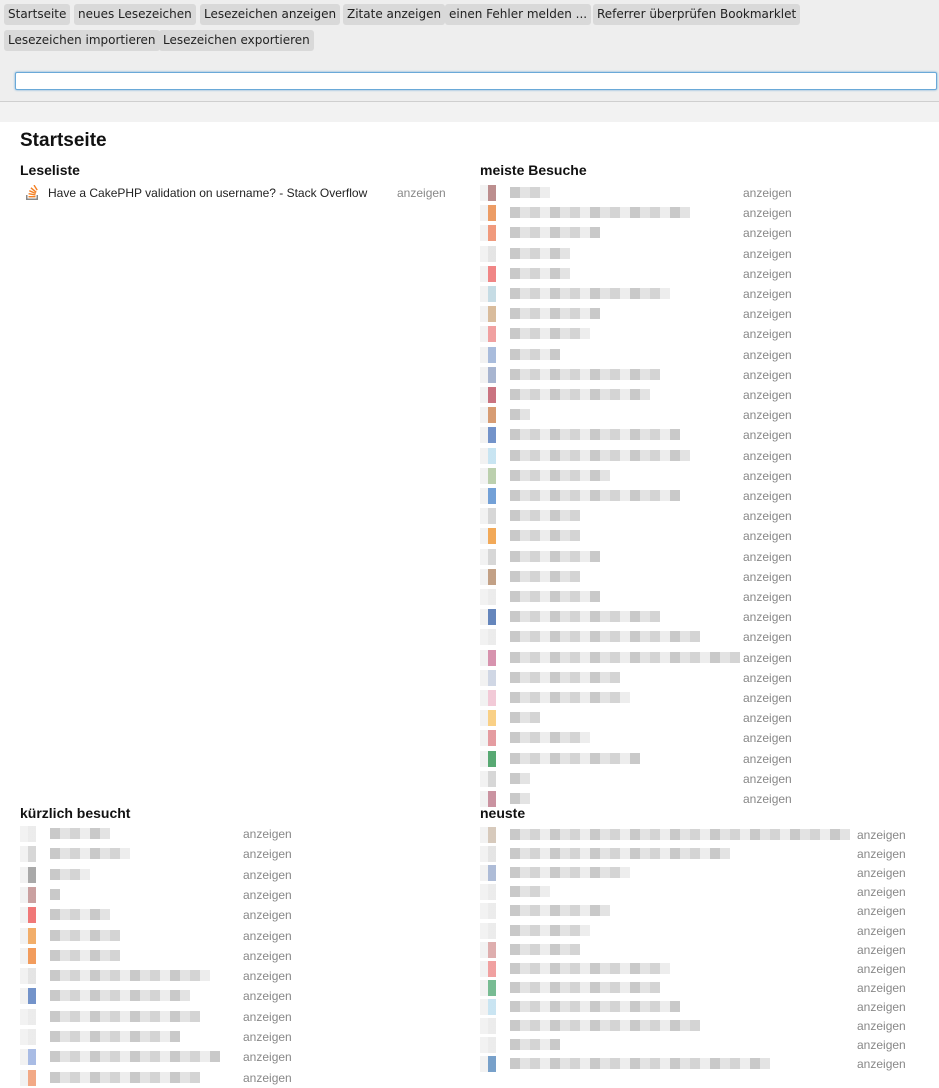  I want to click on reading-list-item-show-link: anzeigen, so click(421, 193).